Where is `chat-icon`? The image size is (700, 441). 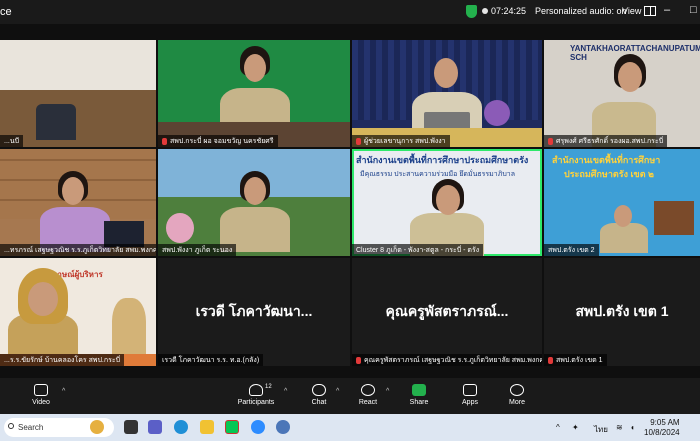 chat-icon is located at coordinates (319, 390).